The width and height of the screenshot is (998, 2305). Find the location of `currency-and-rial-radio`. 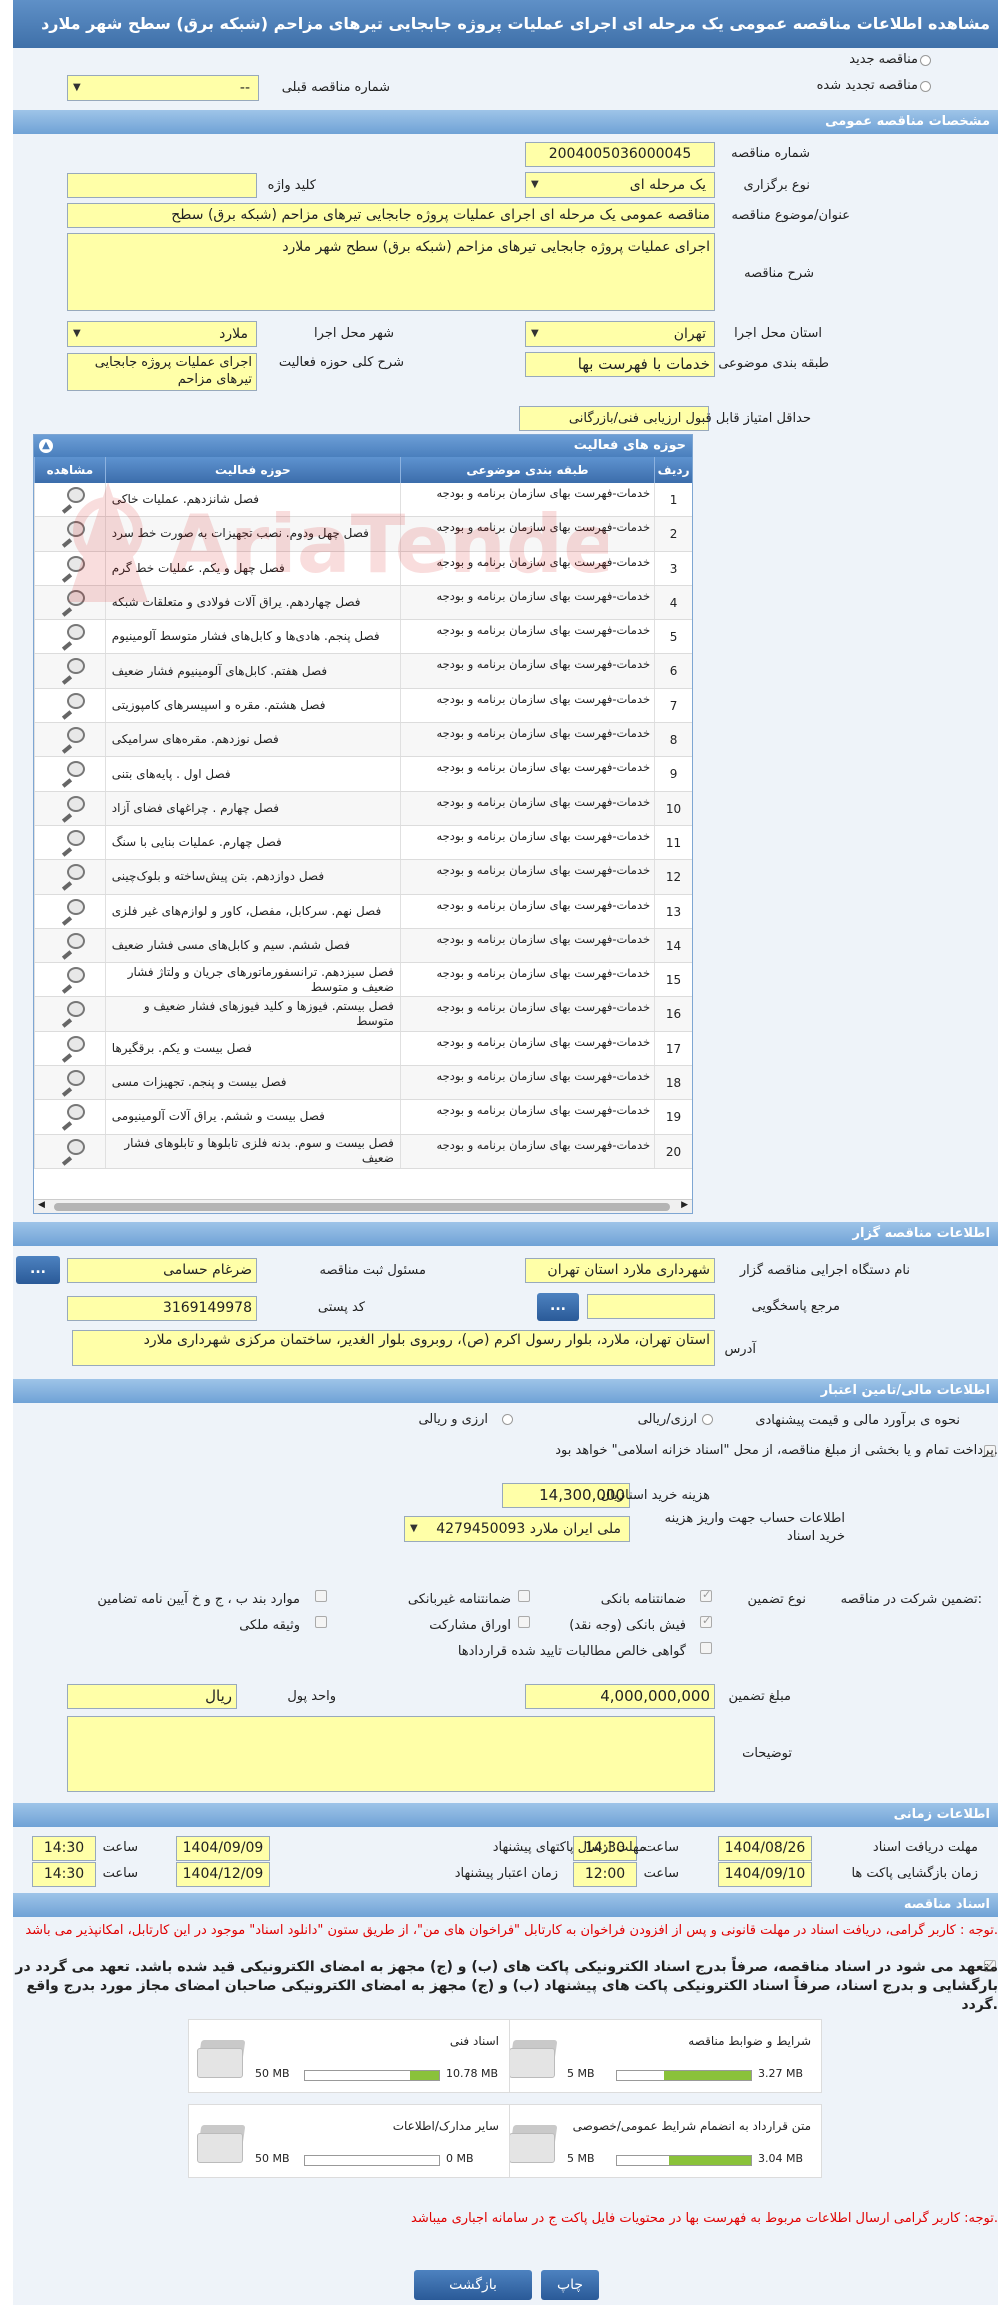

currency-and-rial-radio is located at coordinates (507, 1419).